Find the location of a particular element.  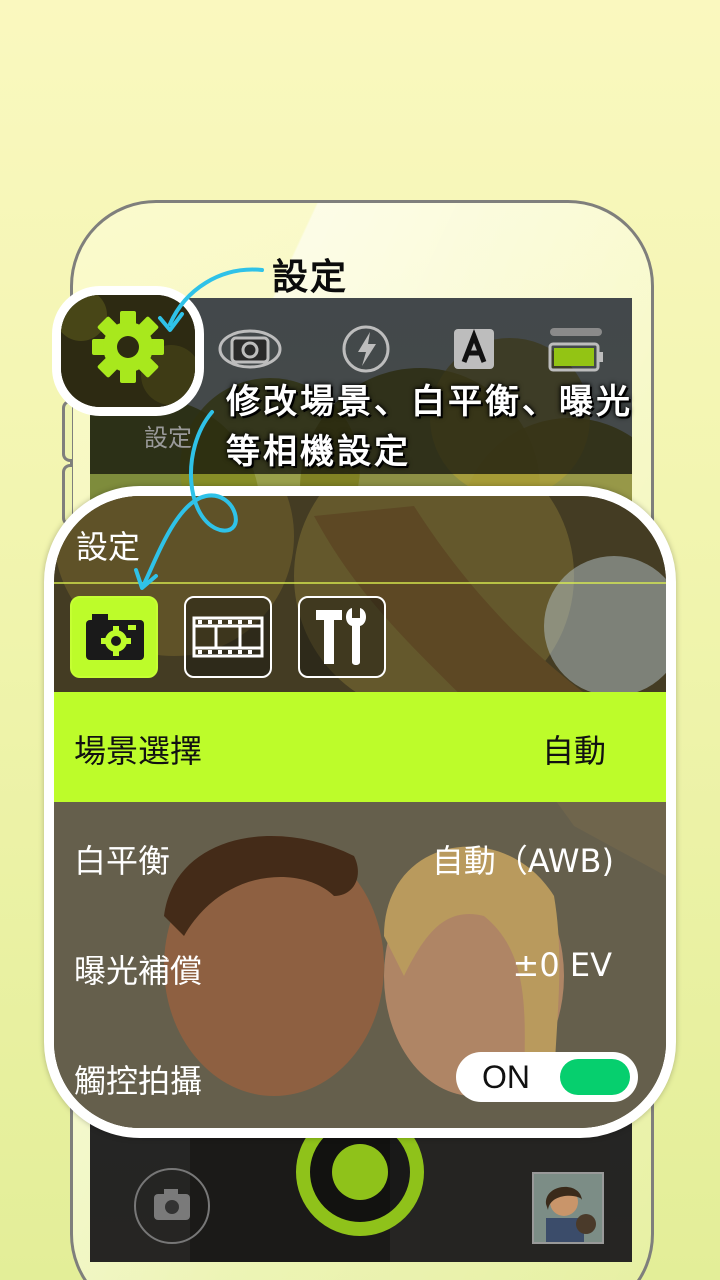

touch-shot-toggle: ON is located at coordinates (547, 1077).